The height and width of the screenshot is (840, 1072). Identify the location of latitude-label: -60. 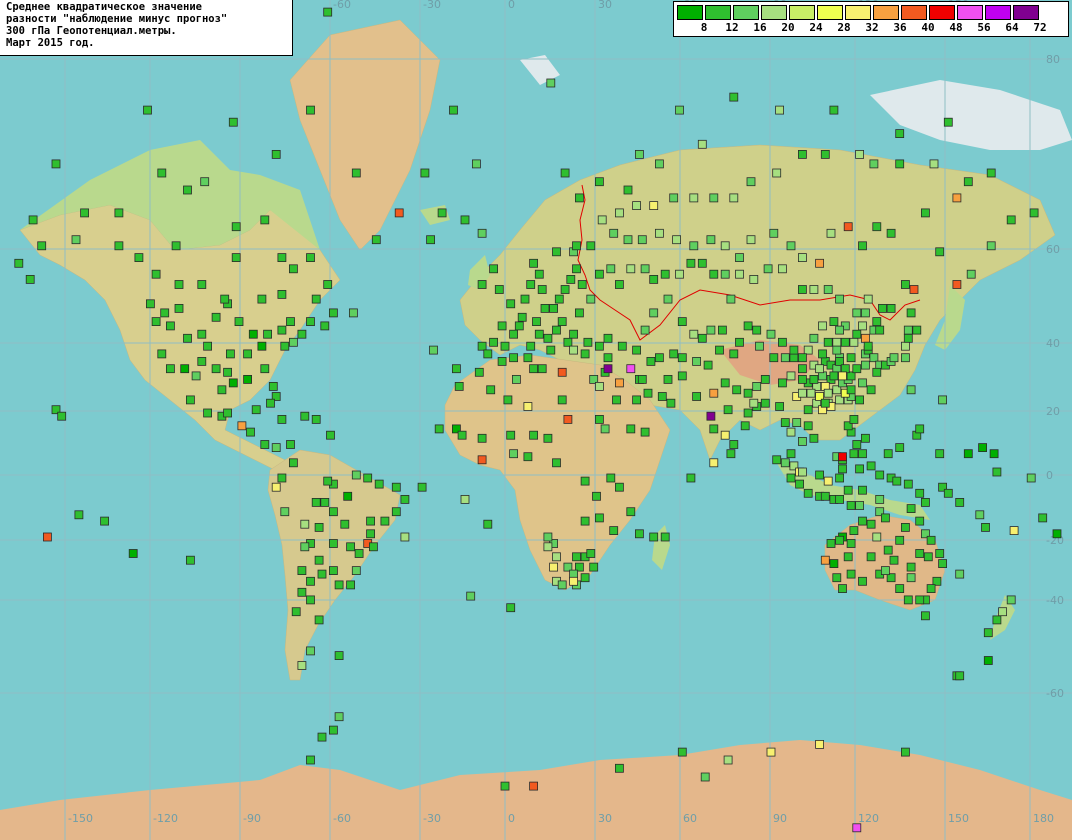
(1055, 693).